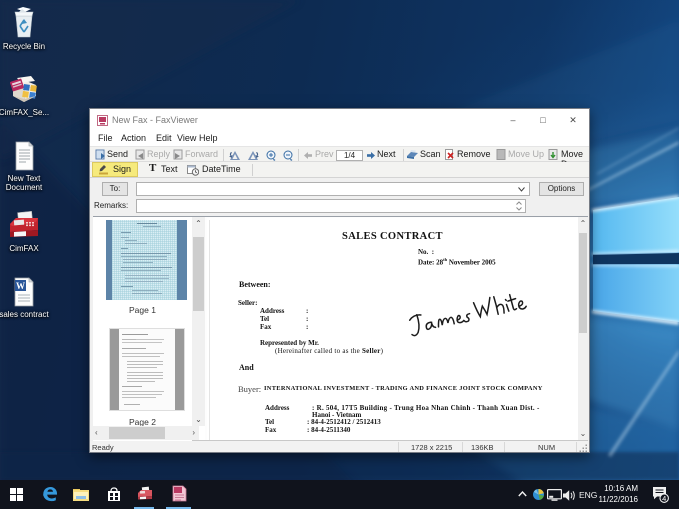 This screenshot has width=679, height=509. Describe the element at coordinates (664, 498) in the screenshot. I see `svg-text: 4` at that location.